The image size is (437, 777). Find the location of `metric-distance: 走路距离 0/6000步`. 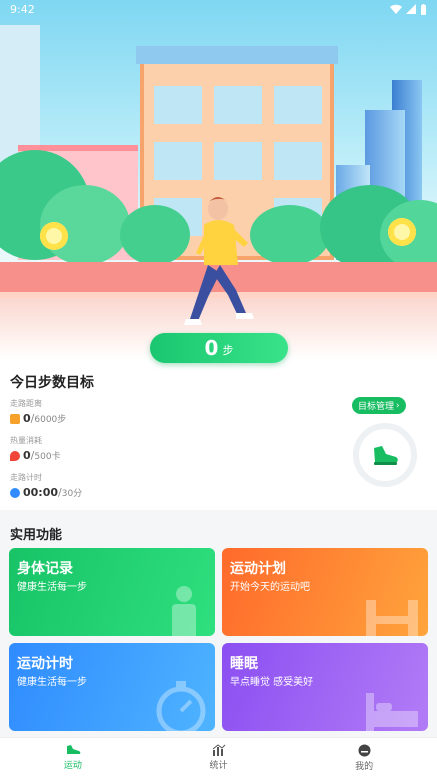

metric-distance: 走路距离 0/6000步 is located at coordinates (38, 412).